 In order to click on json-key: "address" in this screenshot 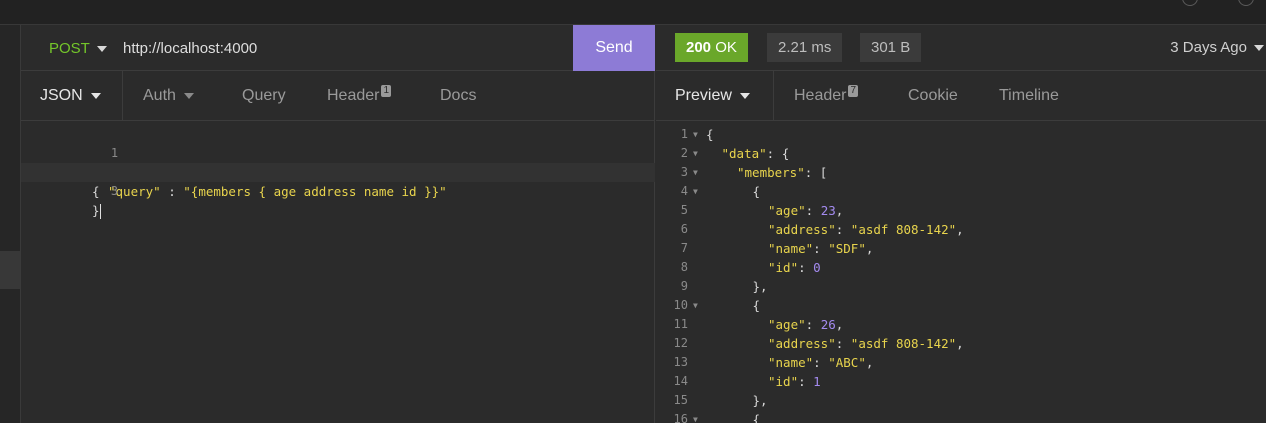, I will do `click(802, 343)`.